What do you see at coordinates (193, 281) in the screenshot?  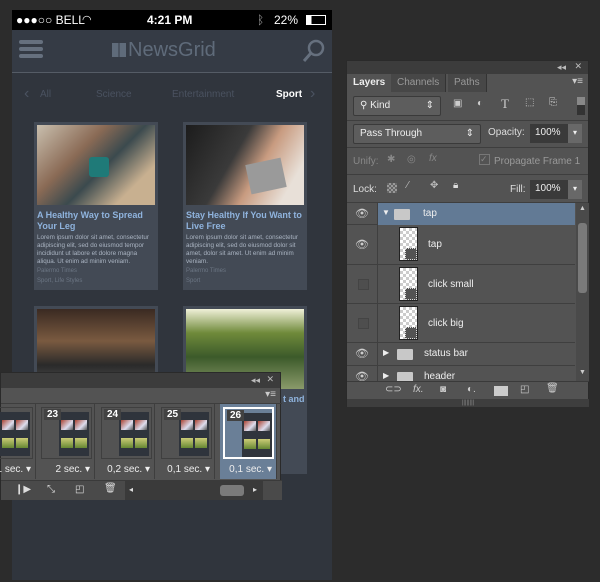 I see `article-tags: Sport` at bounding box center [193, 281].